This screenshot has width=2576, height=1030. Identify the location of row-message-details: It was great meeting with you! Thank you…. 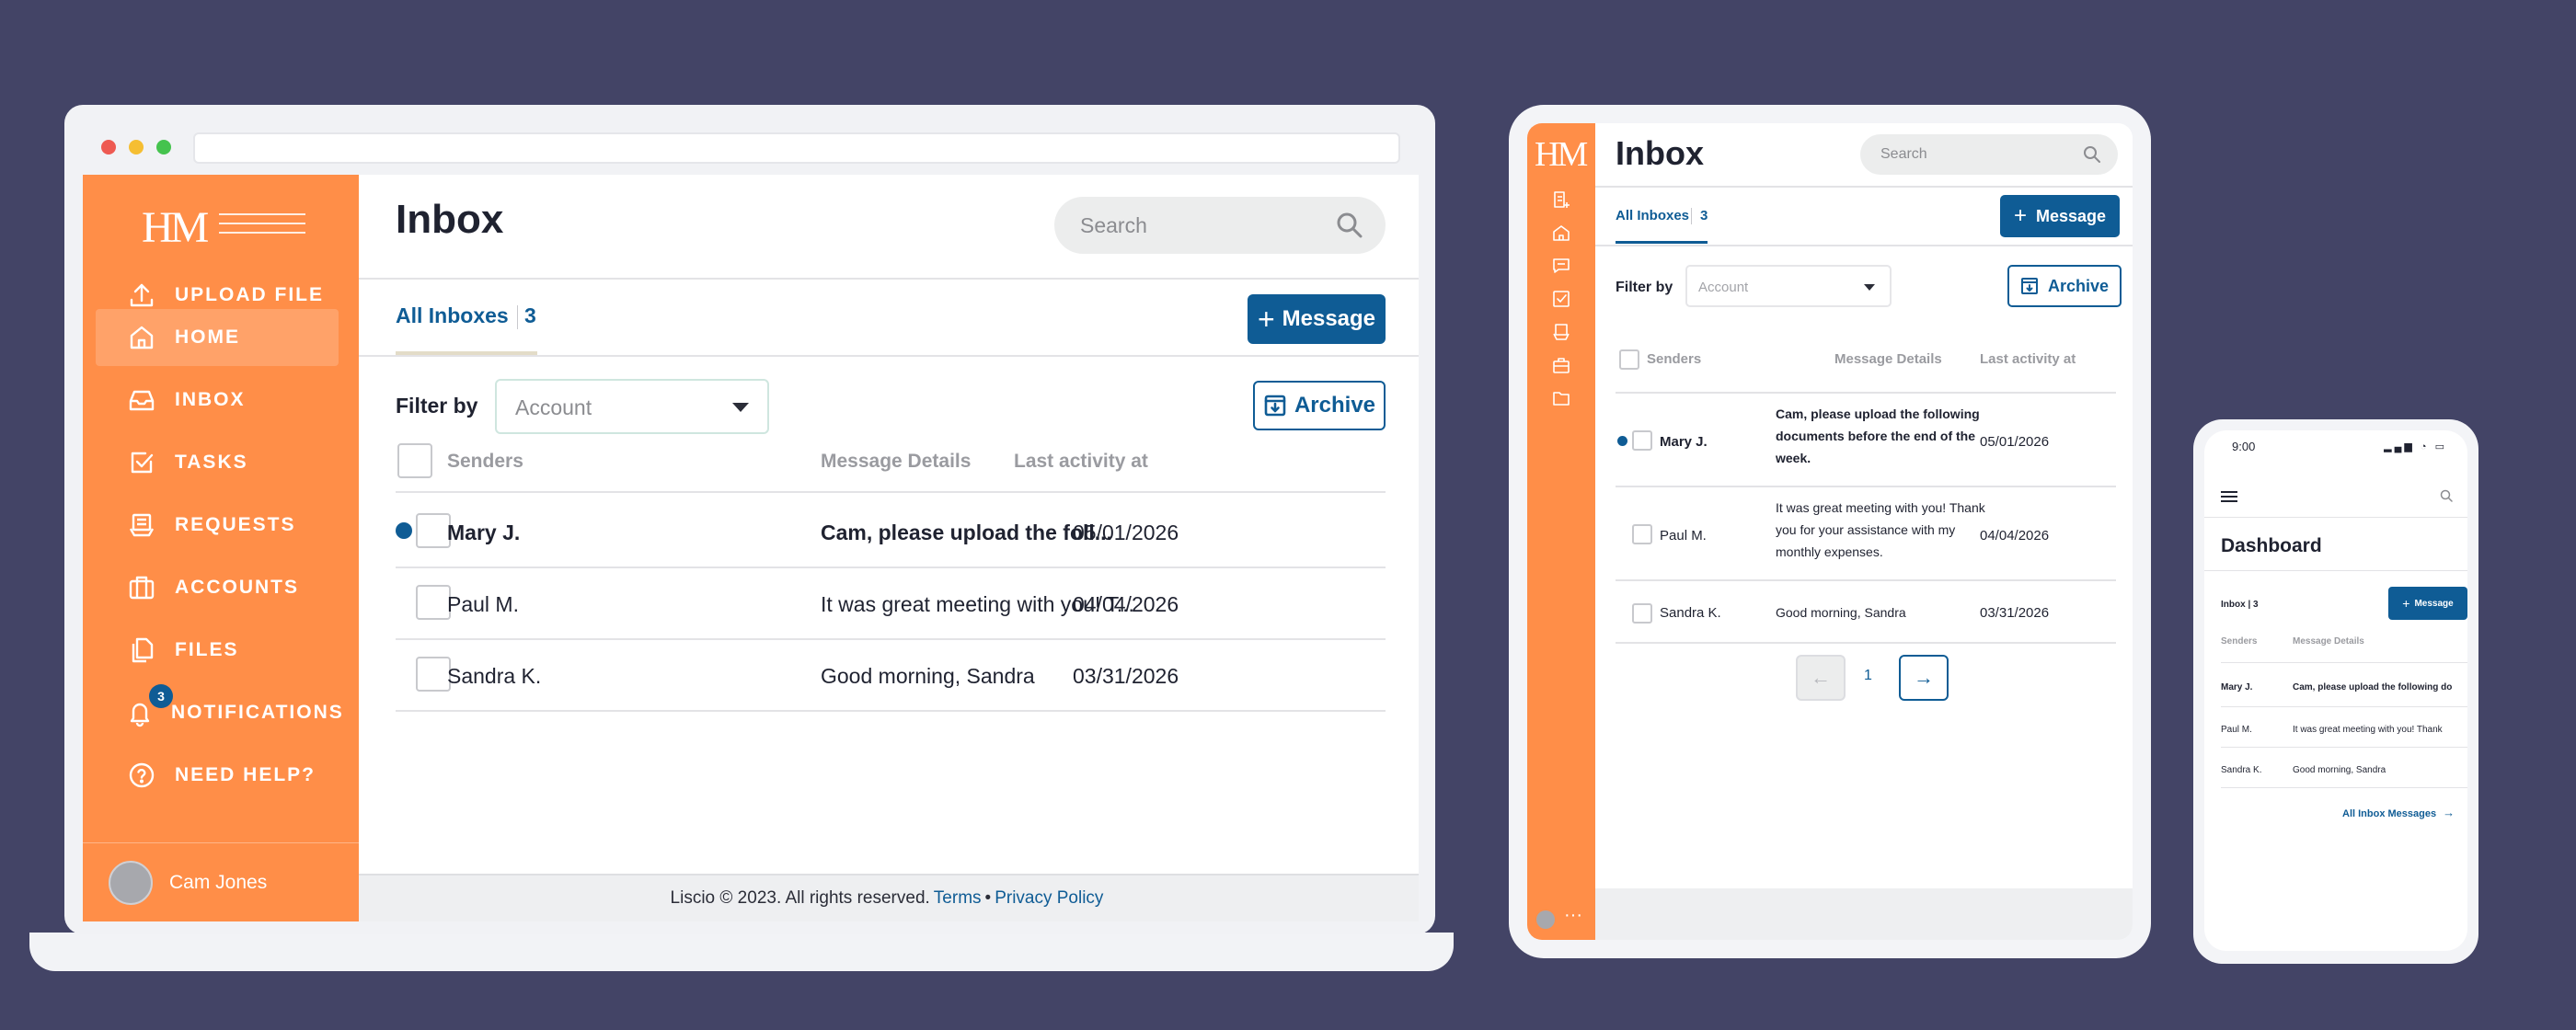
(1882, 530).